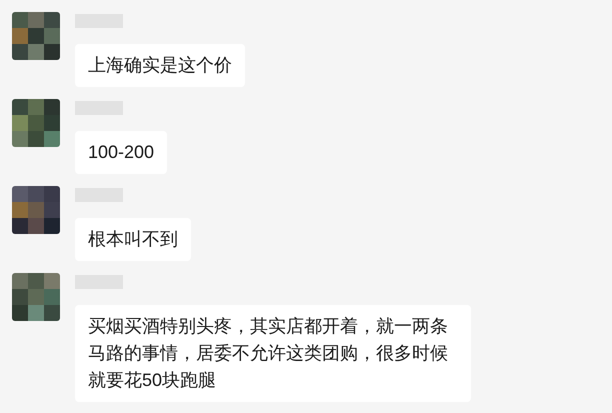  Describe the element at coordinates (133, 239) in the screenshot. I see `message-bubble: 根本叫不到` at that location.